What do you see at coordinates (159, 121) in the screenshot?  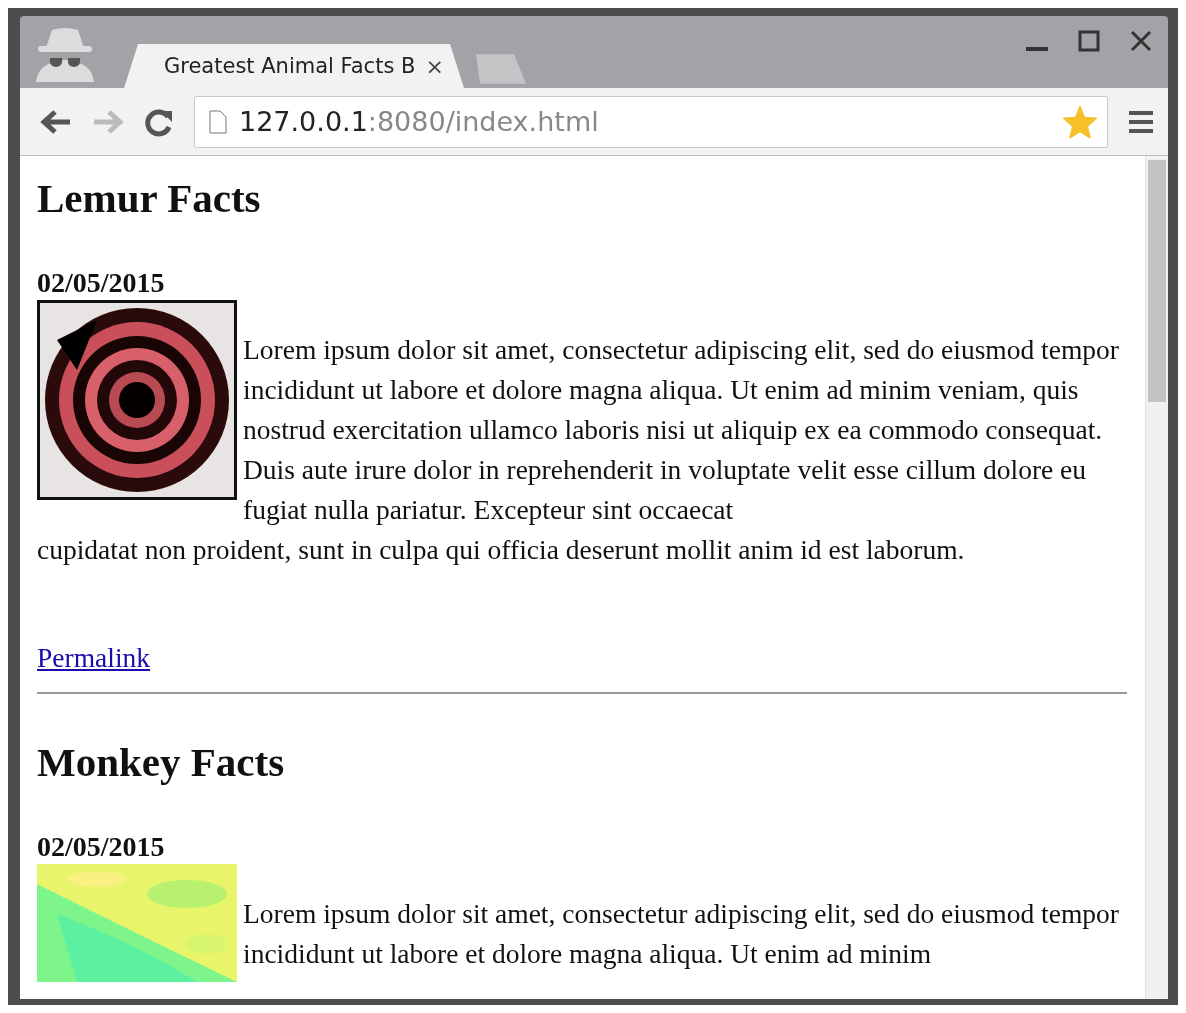 I see `reload-icon` at bounding box center [159, 121].